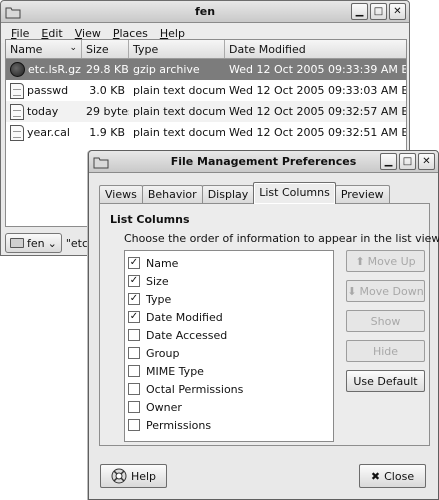 This screenshot has height=500, width=439. I want to click on section-title: List Columns, so click(150, 219).